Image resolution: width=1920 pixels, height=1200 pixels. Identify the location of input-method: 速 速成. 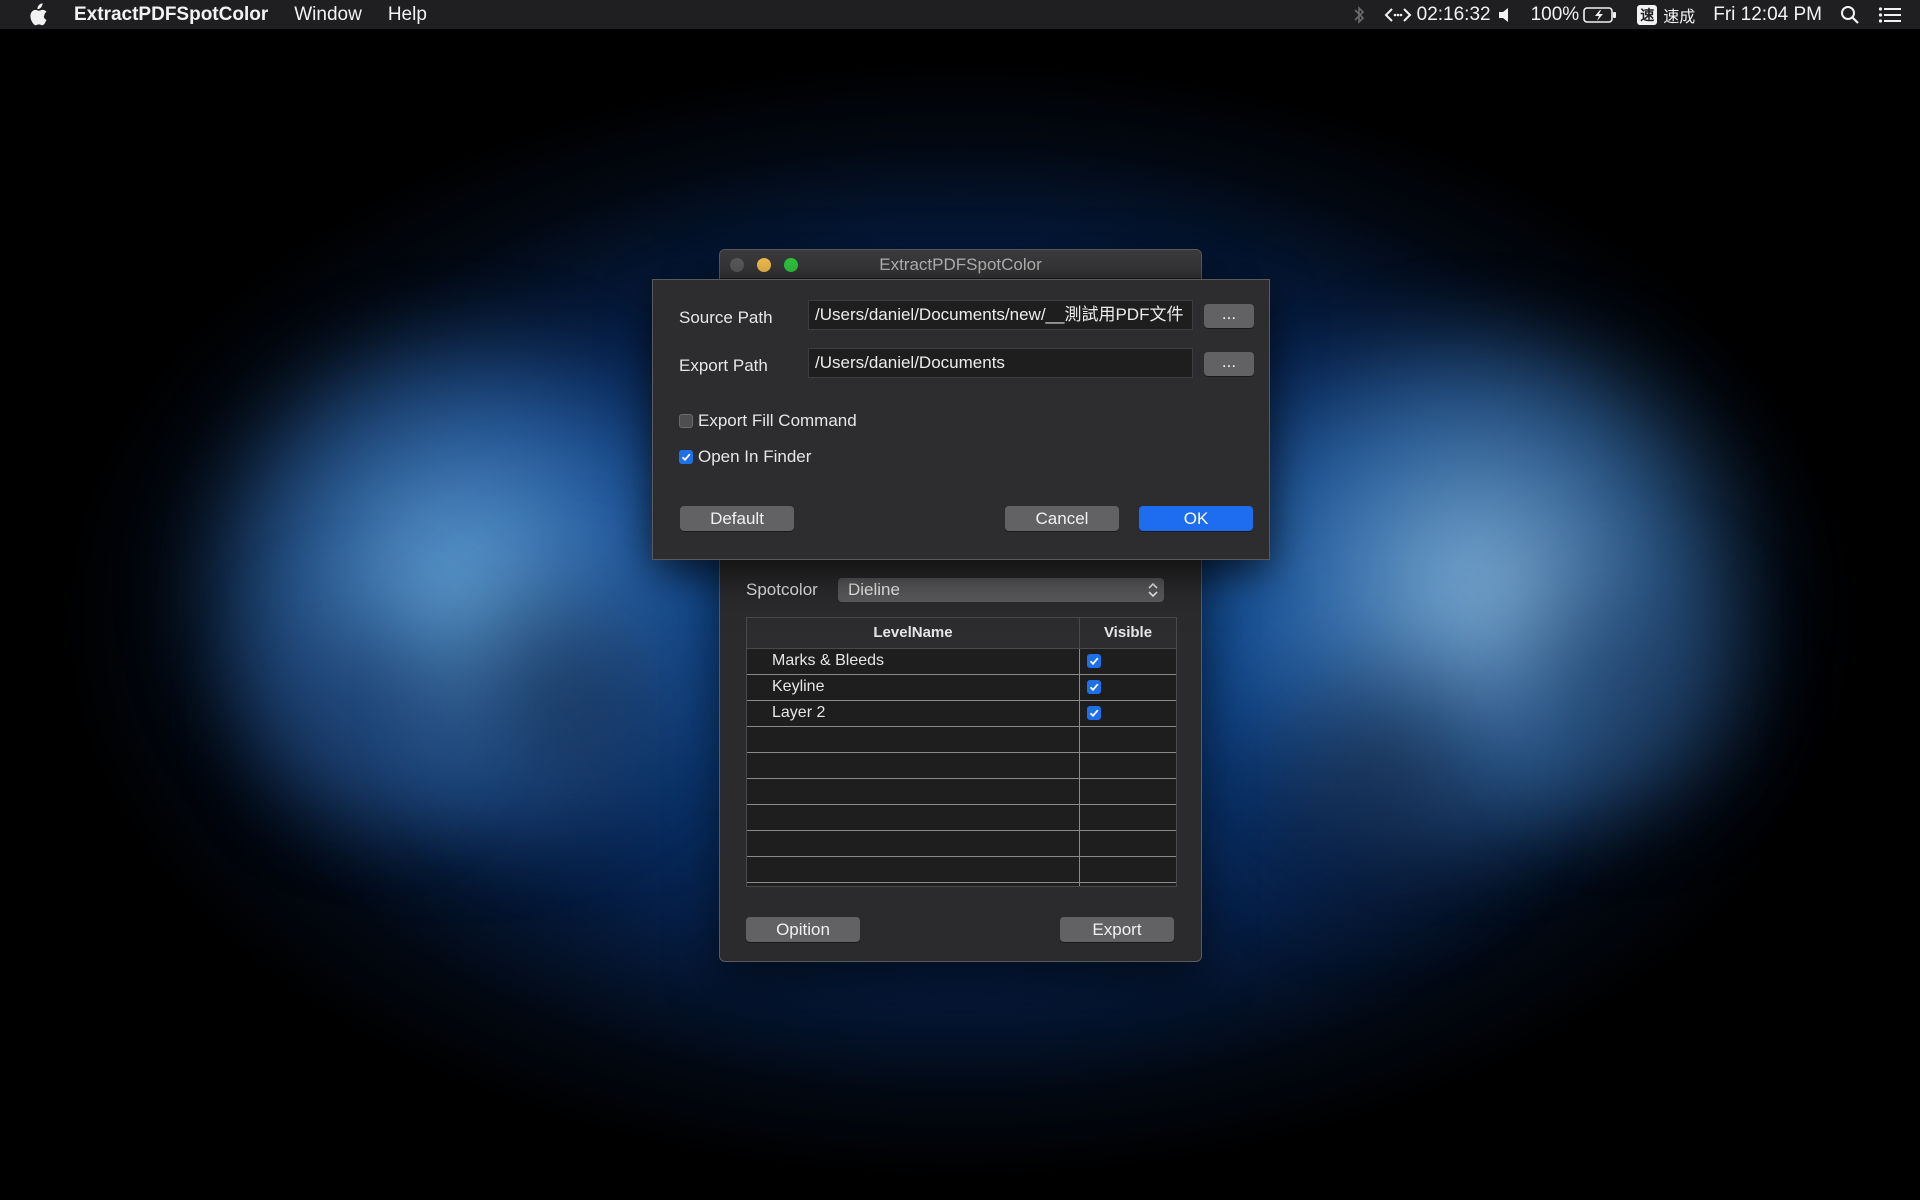
(1666, 15).